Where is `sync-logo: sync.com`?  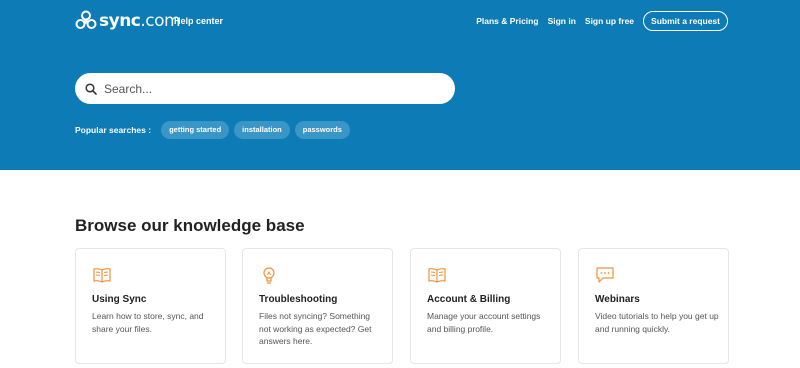 sync-logo: sync.com is located at coordinates (128, 21).